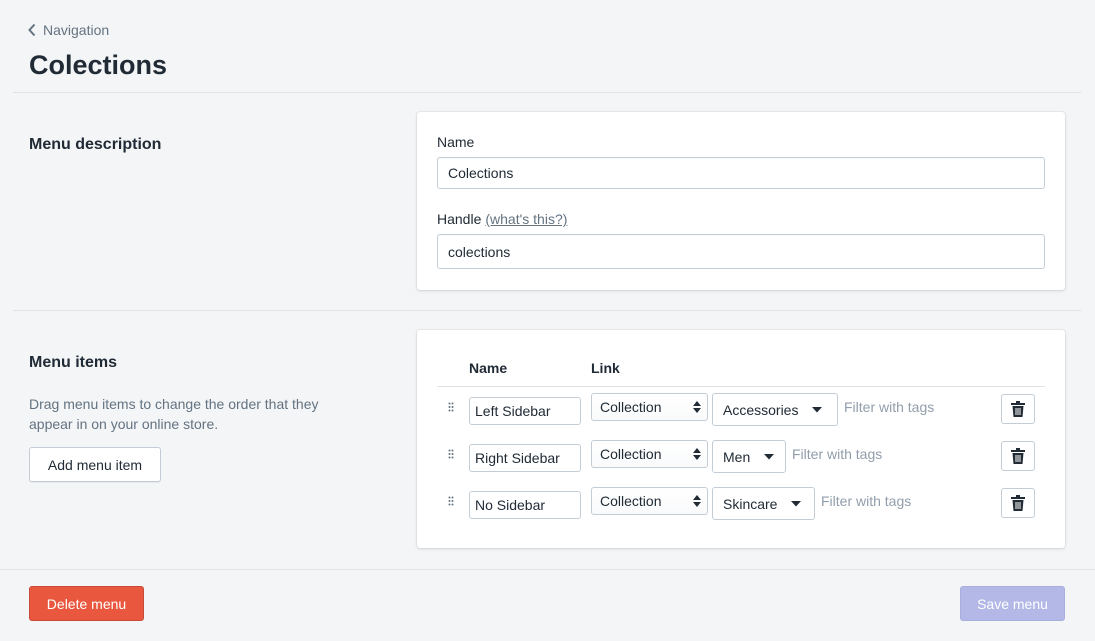  What do you see at coordinates (526, 219) in the screenshot?
I see `whats-this-link: (what's this?)` at bounding box center [526, 219].